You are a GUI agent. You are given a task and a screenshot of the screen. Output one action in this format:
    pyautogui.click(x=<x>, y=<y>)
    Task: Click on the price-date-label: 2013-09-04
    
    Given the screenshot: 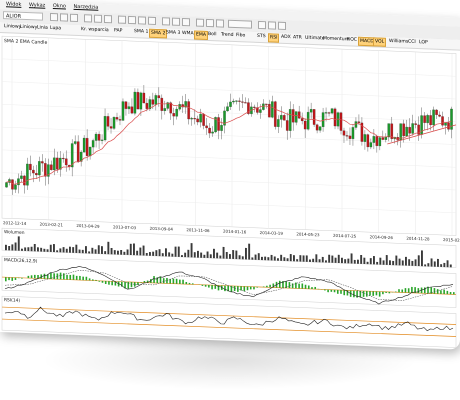 What is the action you would take?
    pyautogui.click(x=162, y=229)
    